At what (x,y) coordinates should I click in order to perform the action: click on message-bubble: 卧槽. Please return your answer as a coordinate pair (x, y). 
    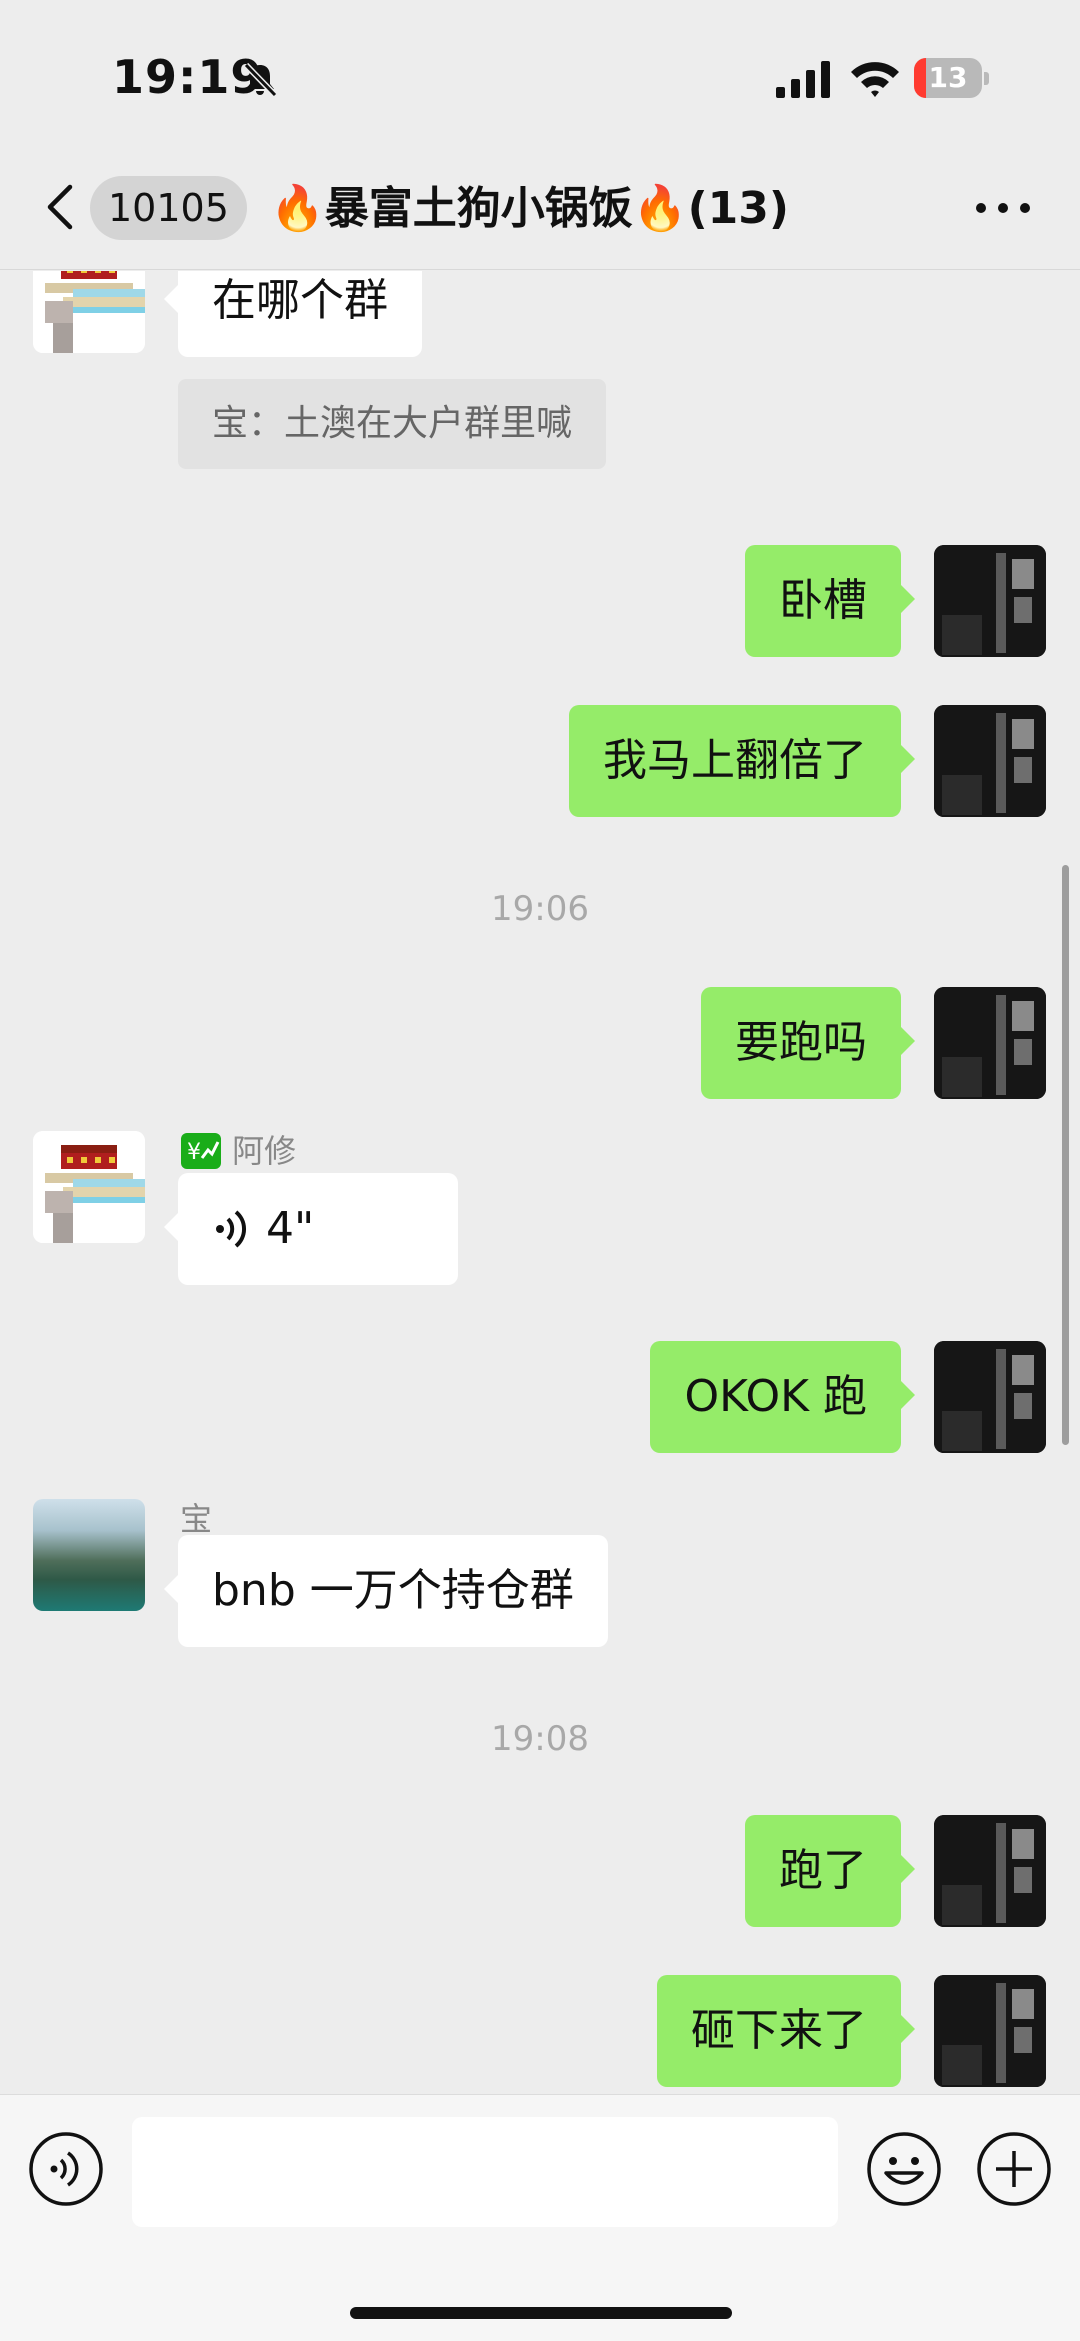
    Looking at the image, I should click on (830, 601).